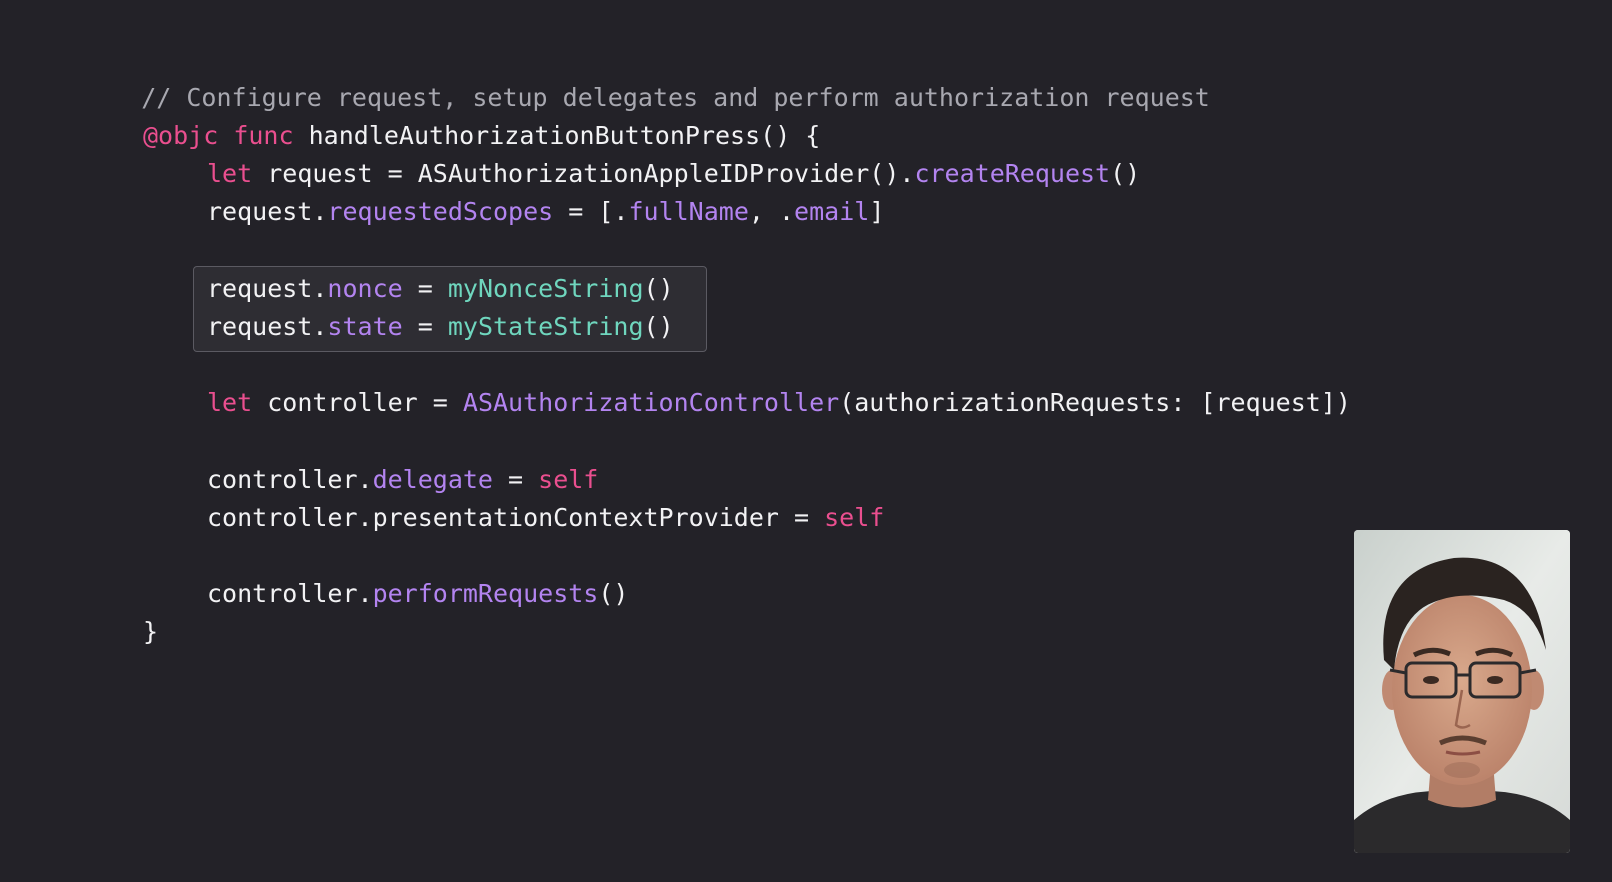  I want to click on perform-parens: (), so click(613, 593).